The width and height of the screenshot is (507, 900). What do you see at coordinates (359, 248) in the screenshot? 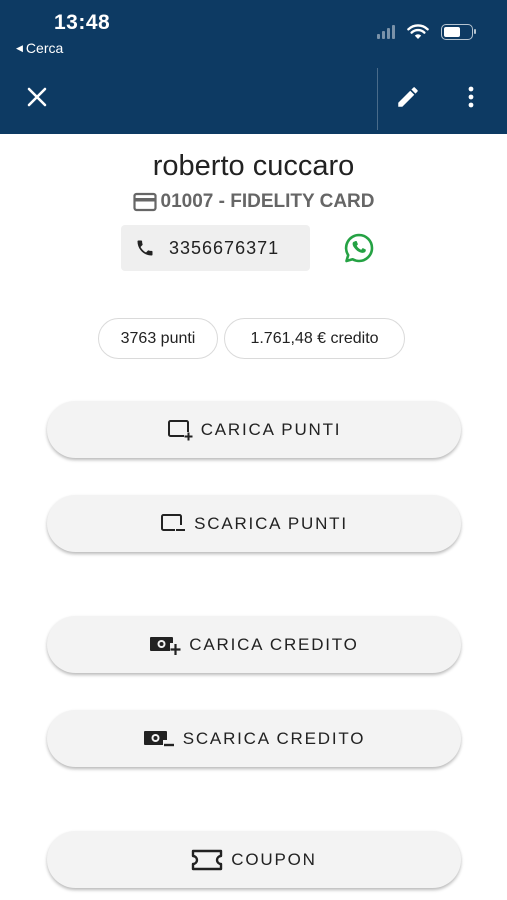
I see `whatsapp-icon` at bounding box center [359, 248].